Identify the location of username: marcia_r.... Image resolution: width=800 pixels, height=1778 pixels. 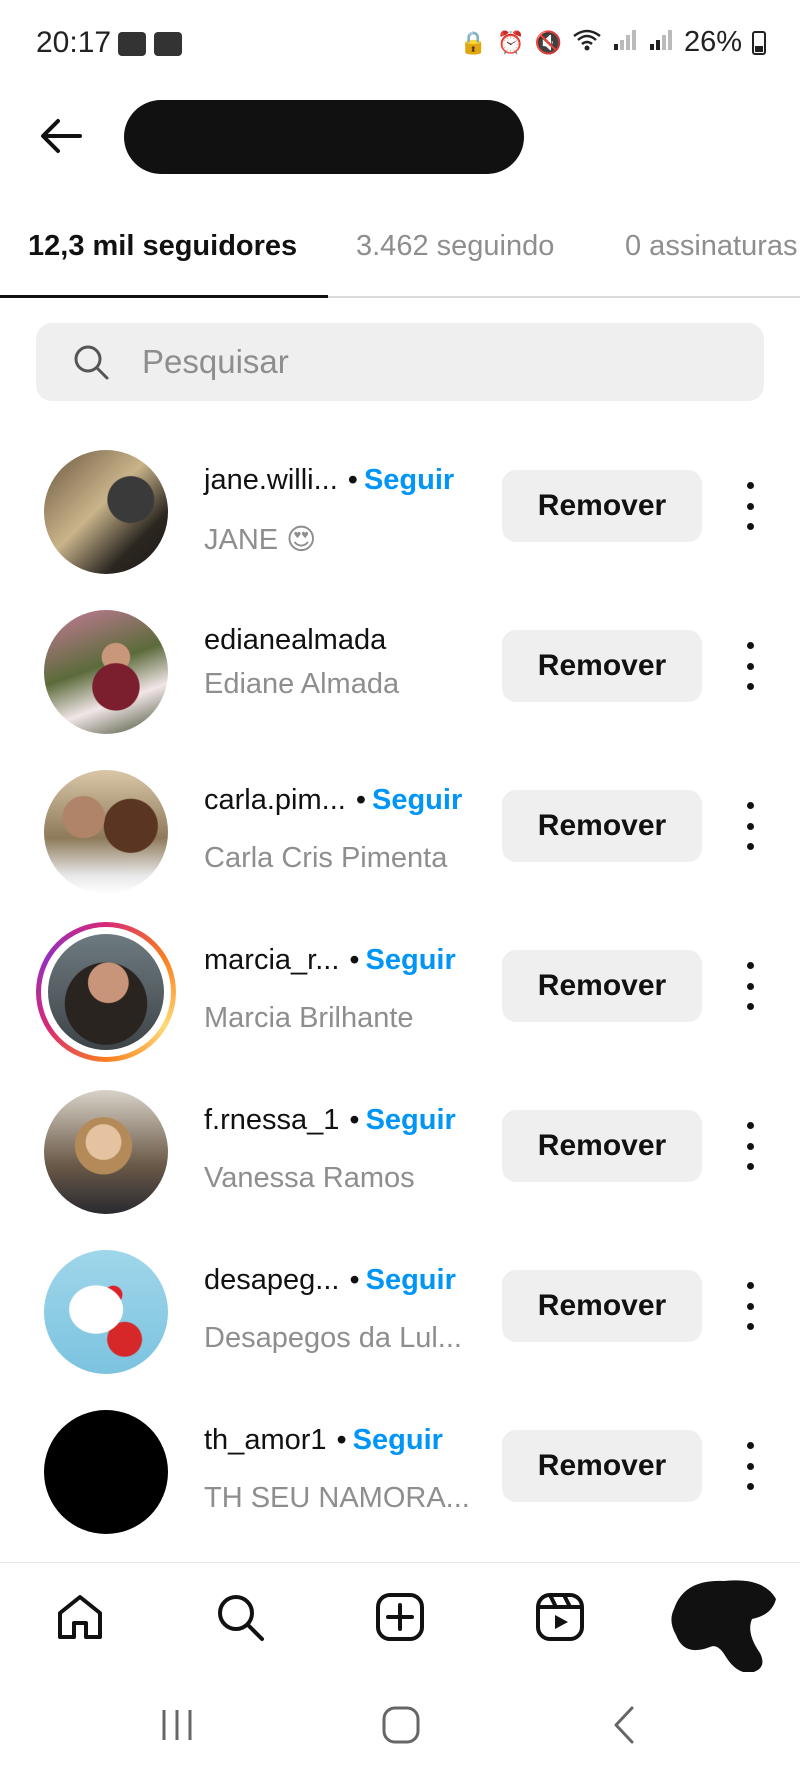
(271, 960).